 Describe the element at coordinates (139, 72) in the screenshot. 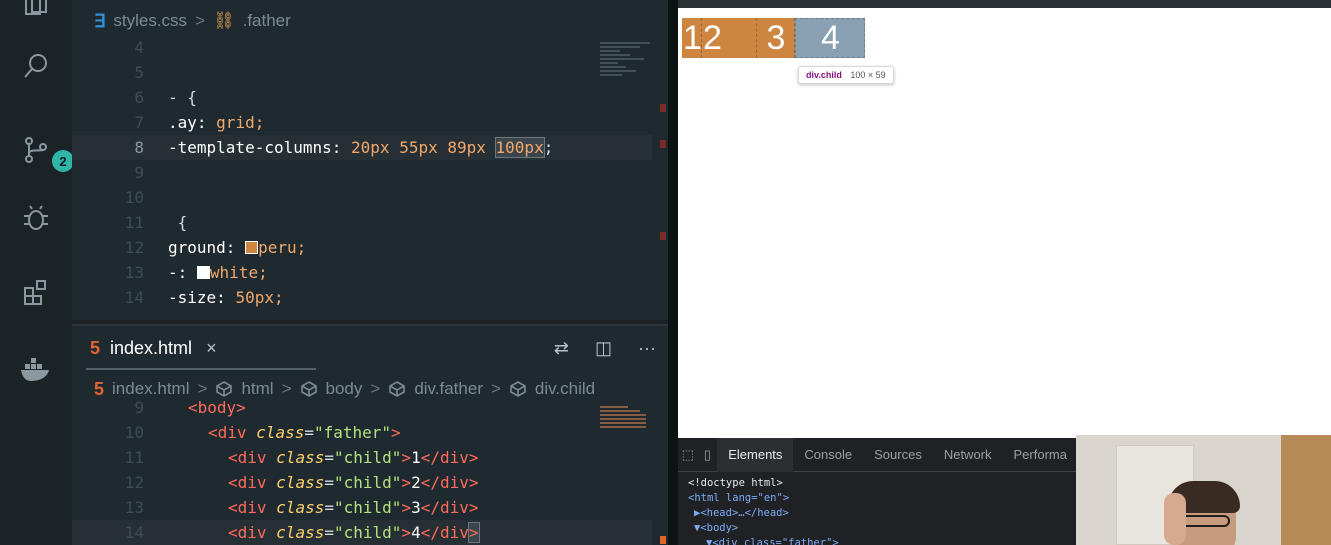

I see `code-line: 5` at that location.